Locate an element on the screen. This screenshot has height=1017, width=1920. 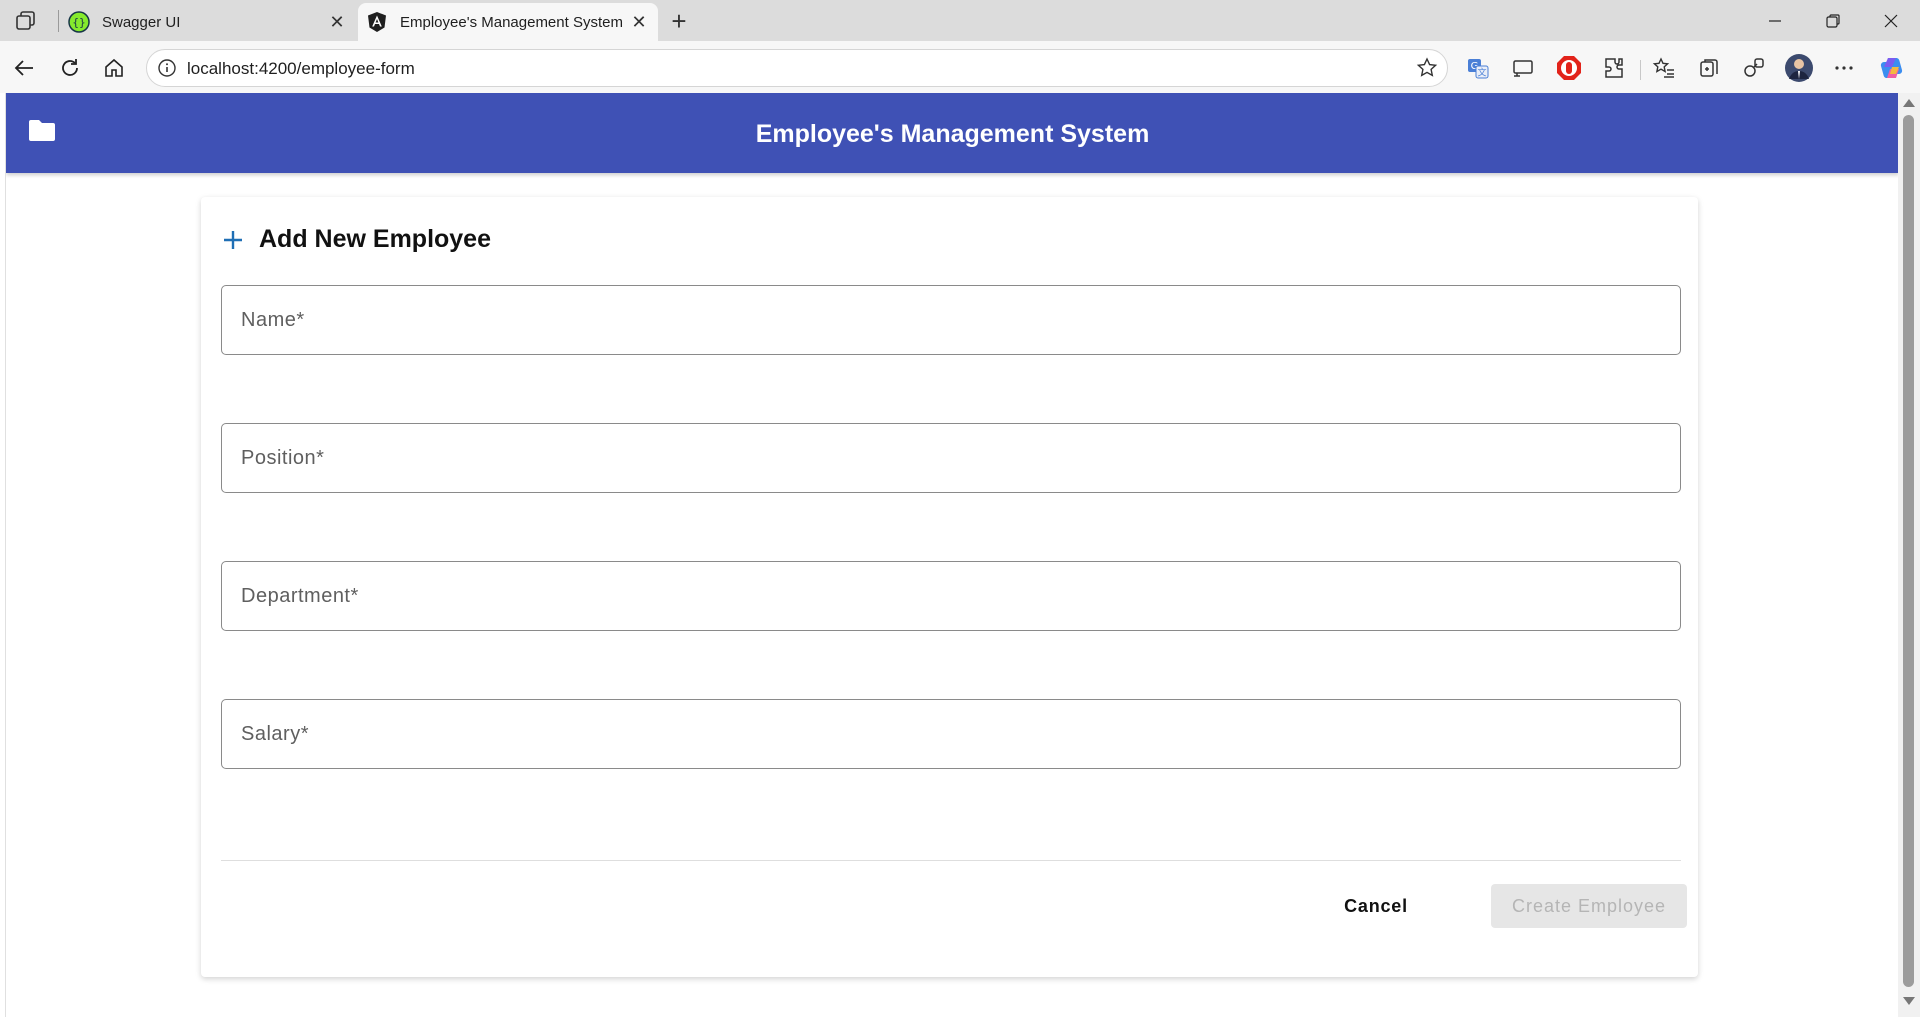
back-button is located at coordinates (24, 68).